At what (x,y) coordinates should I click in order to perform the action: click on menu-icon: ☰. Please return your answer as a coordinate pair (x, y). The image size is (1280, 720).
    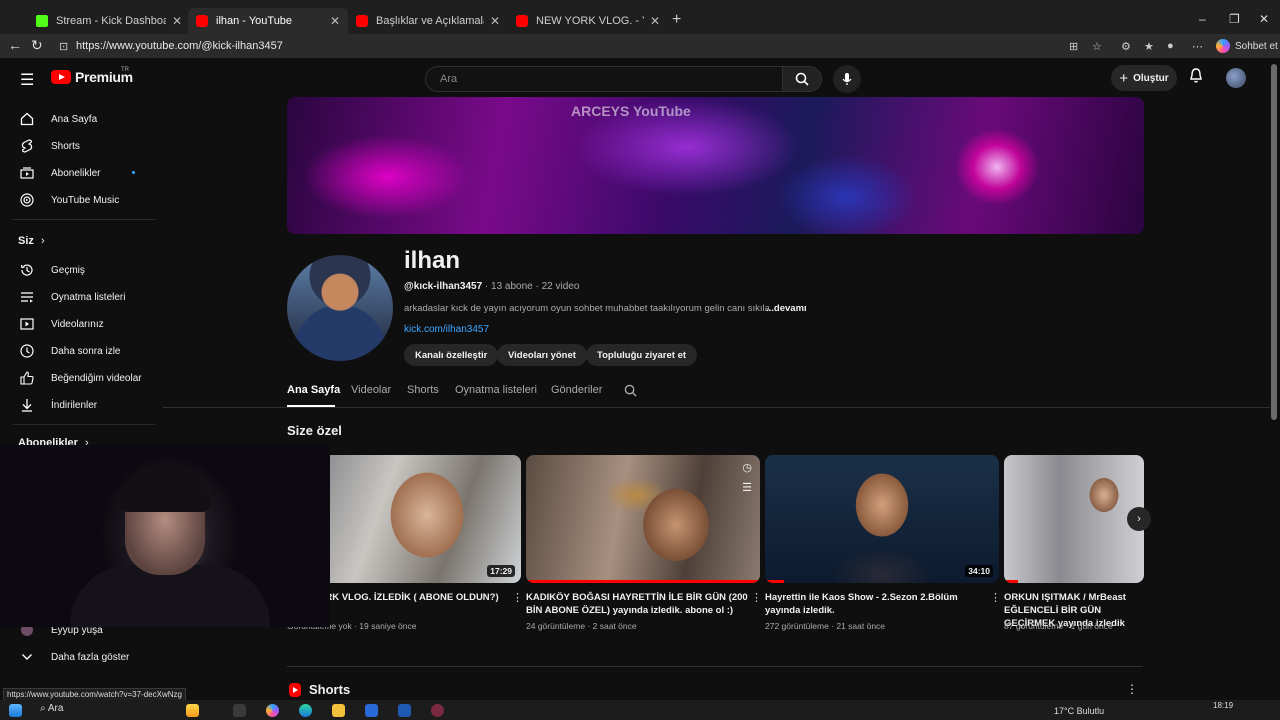
    Looking at the image, I should click on (27, 80).